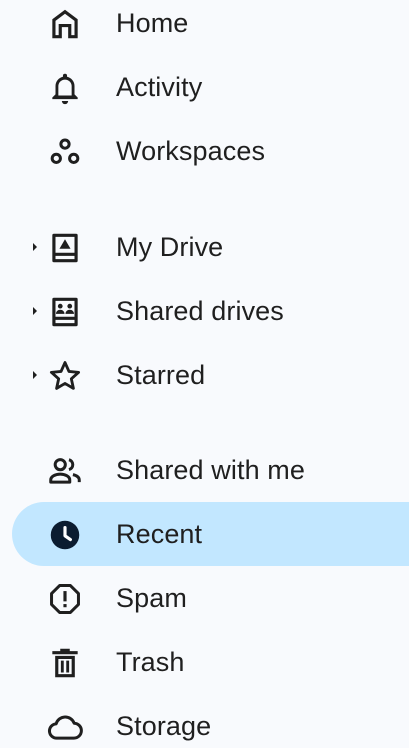 This screenshot has height=748, width=409. Describe the element at coordinates (150, 662) in the screenshot. I see `sidebar-item-label: Trash` at that location.